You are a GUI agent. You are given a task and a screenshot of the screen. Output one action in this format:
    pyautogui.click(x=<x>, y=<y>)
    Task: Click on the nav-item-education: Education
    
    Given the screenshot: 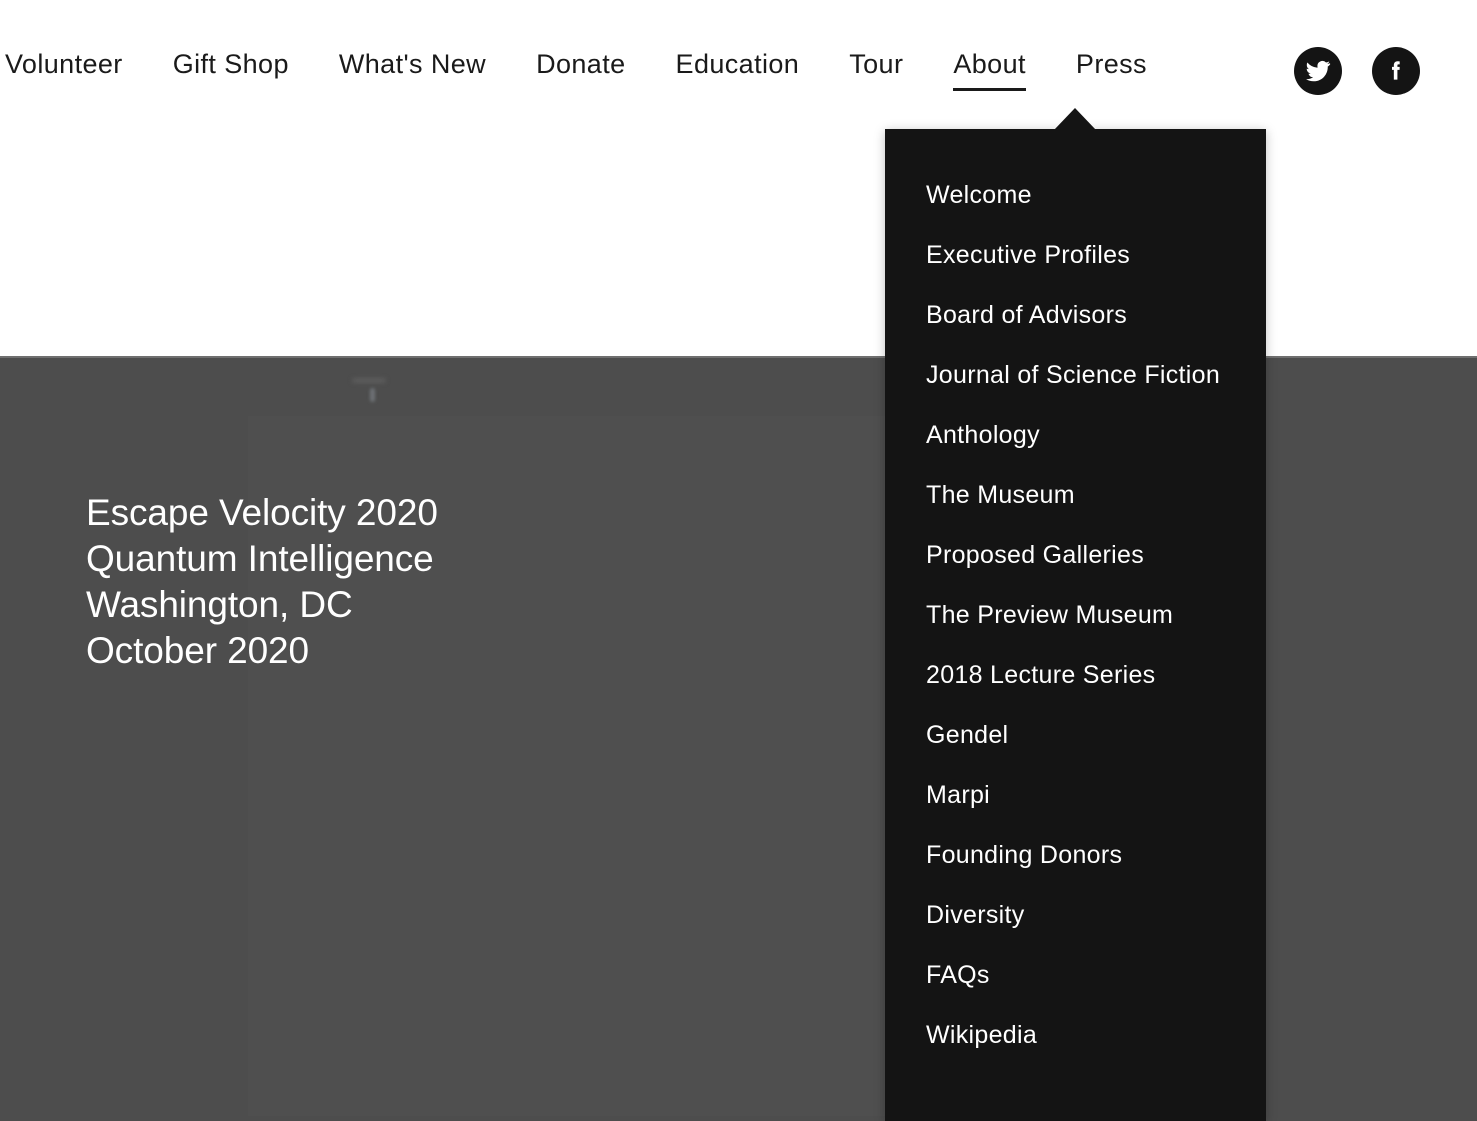 What is the action you would take?
    pyautogui.click(x=738, y=64)
    